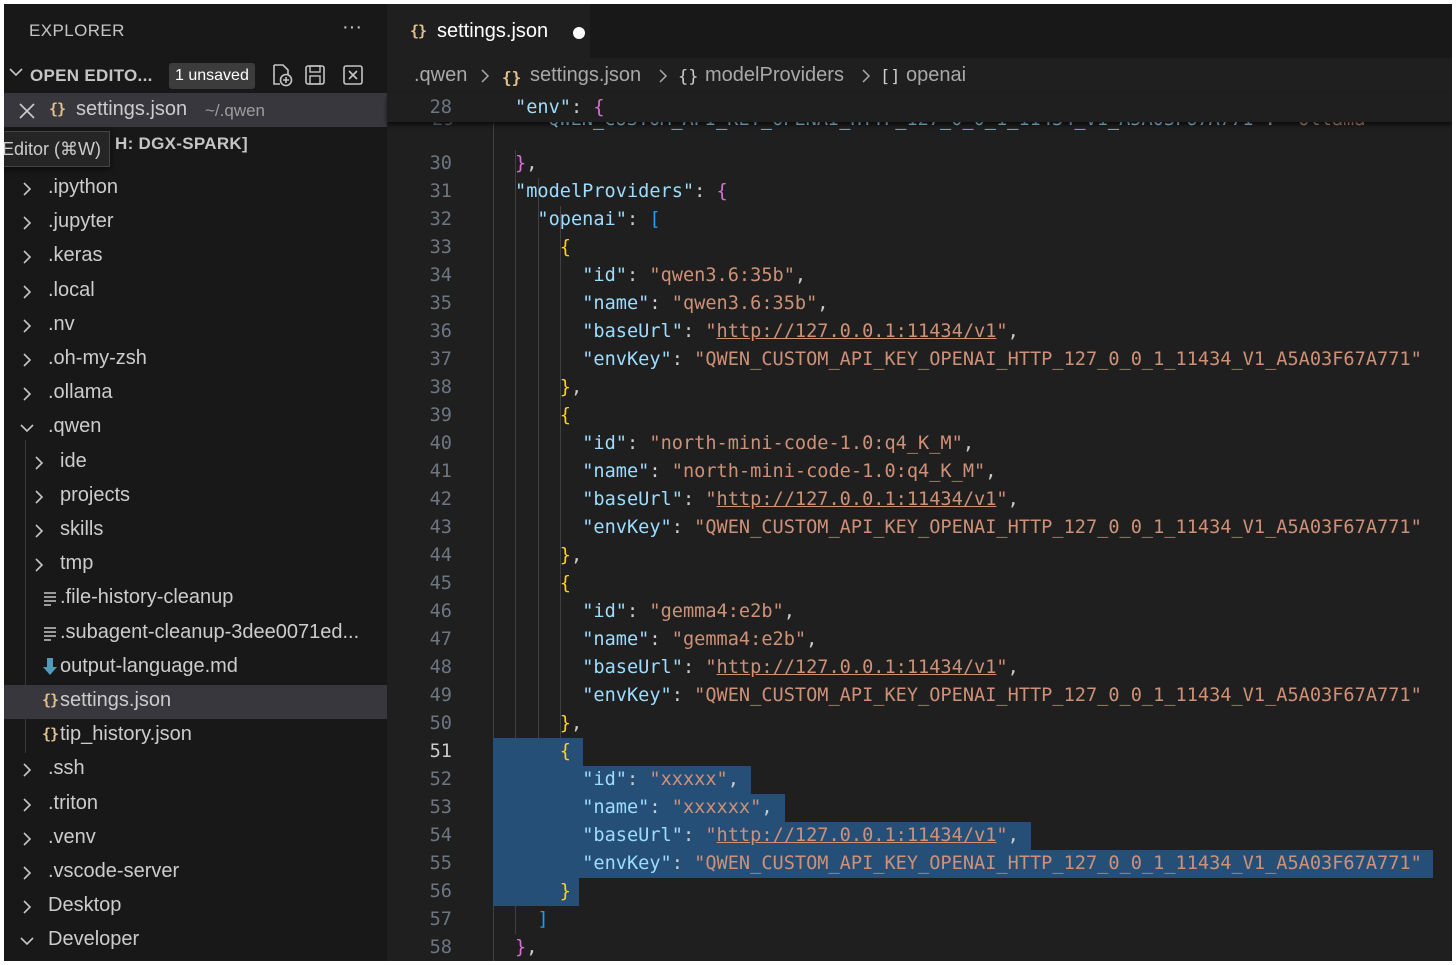 Image resolution: width=1456 pixels, height=965 pixels. What do you see at coordinates (195, 839) in the screenshot?
I see `tree-item-venv: .venv` at bounding box center [195, 839].